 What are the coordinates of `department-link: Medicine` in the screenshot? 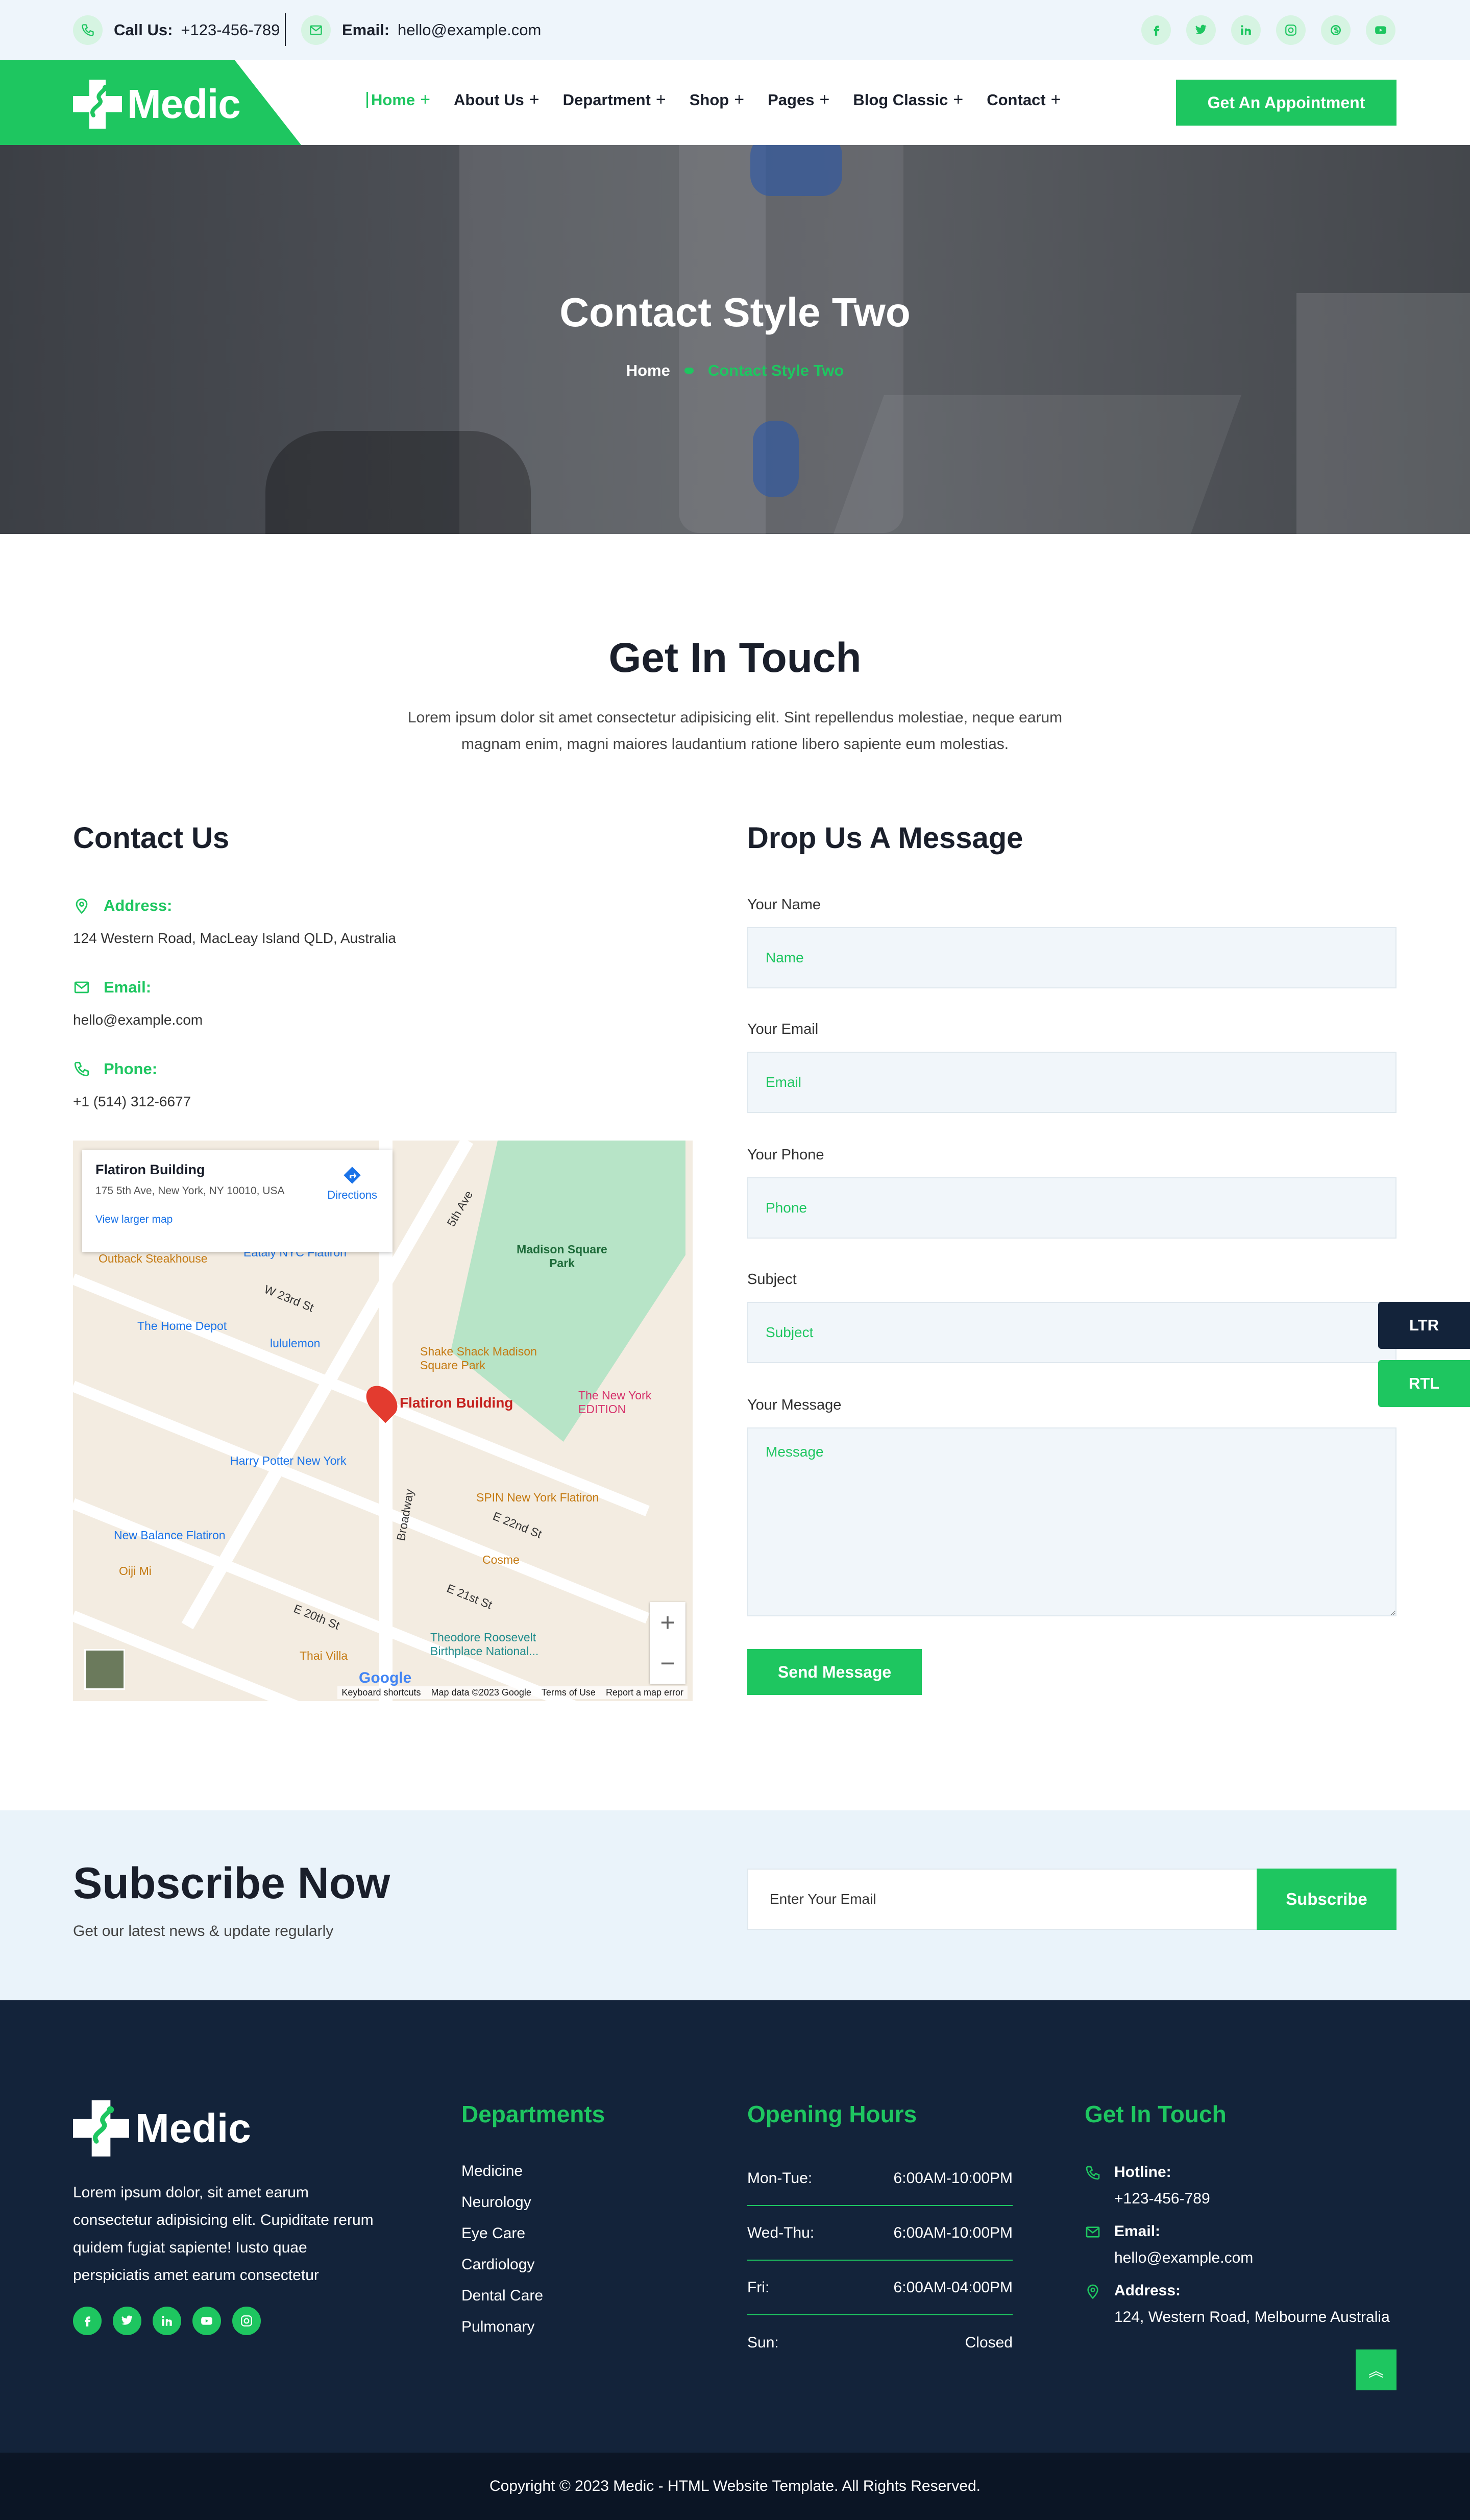 It's located at (502, 2178).